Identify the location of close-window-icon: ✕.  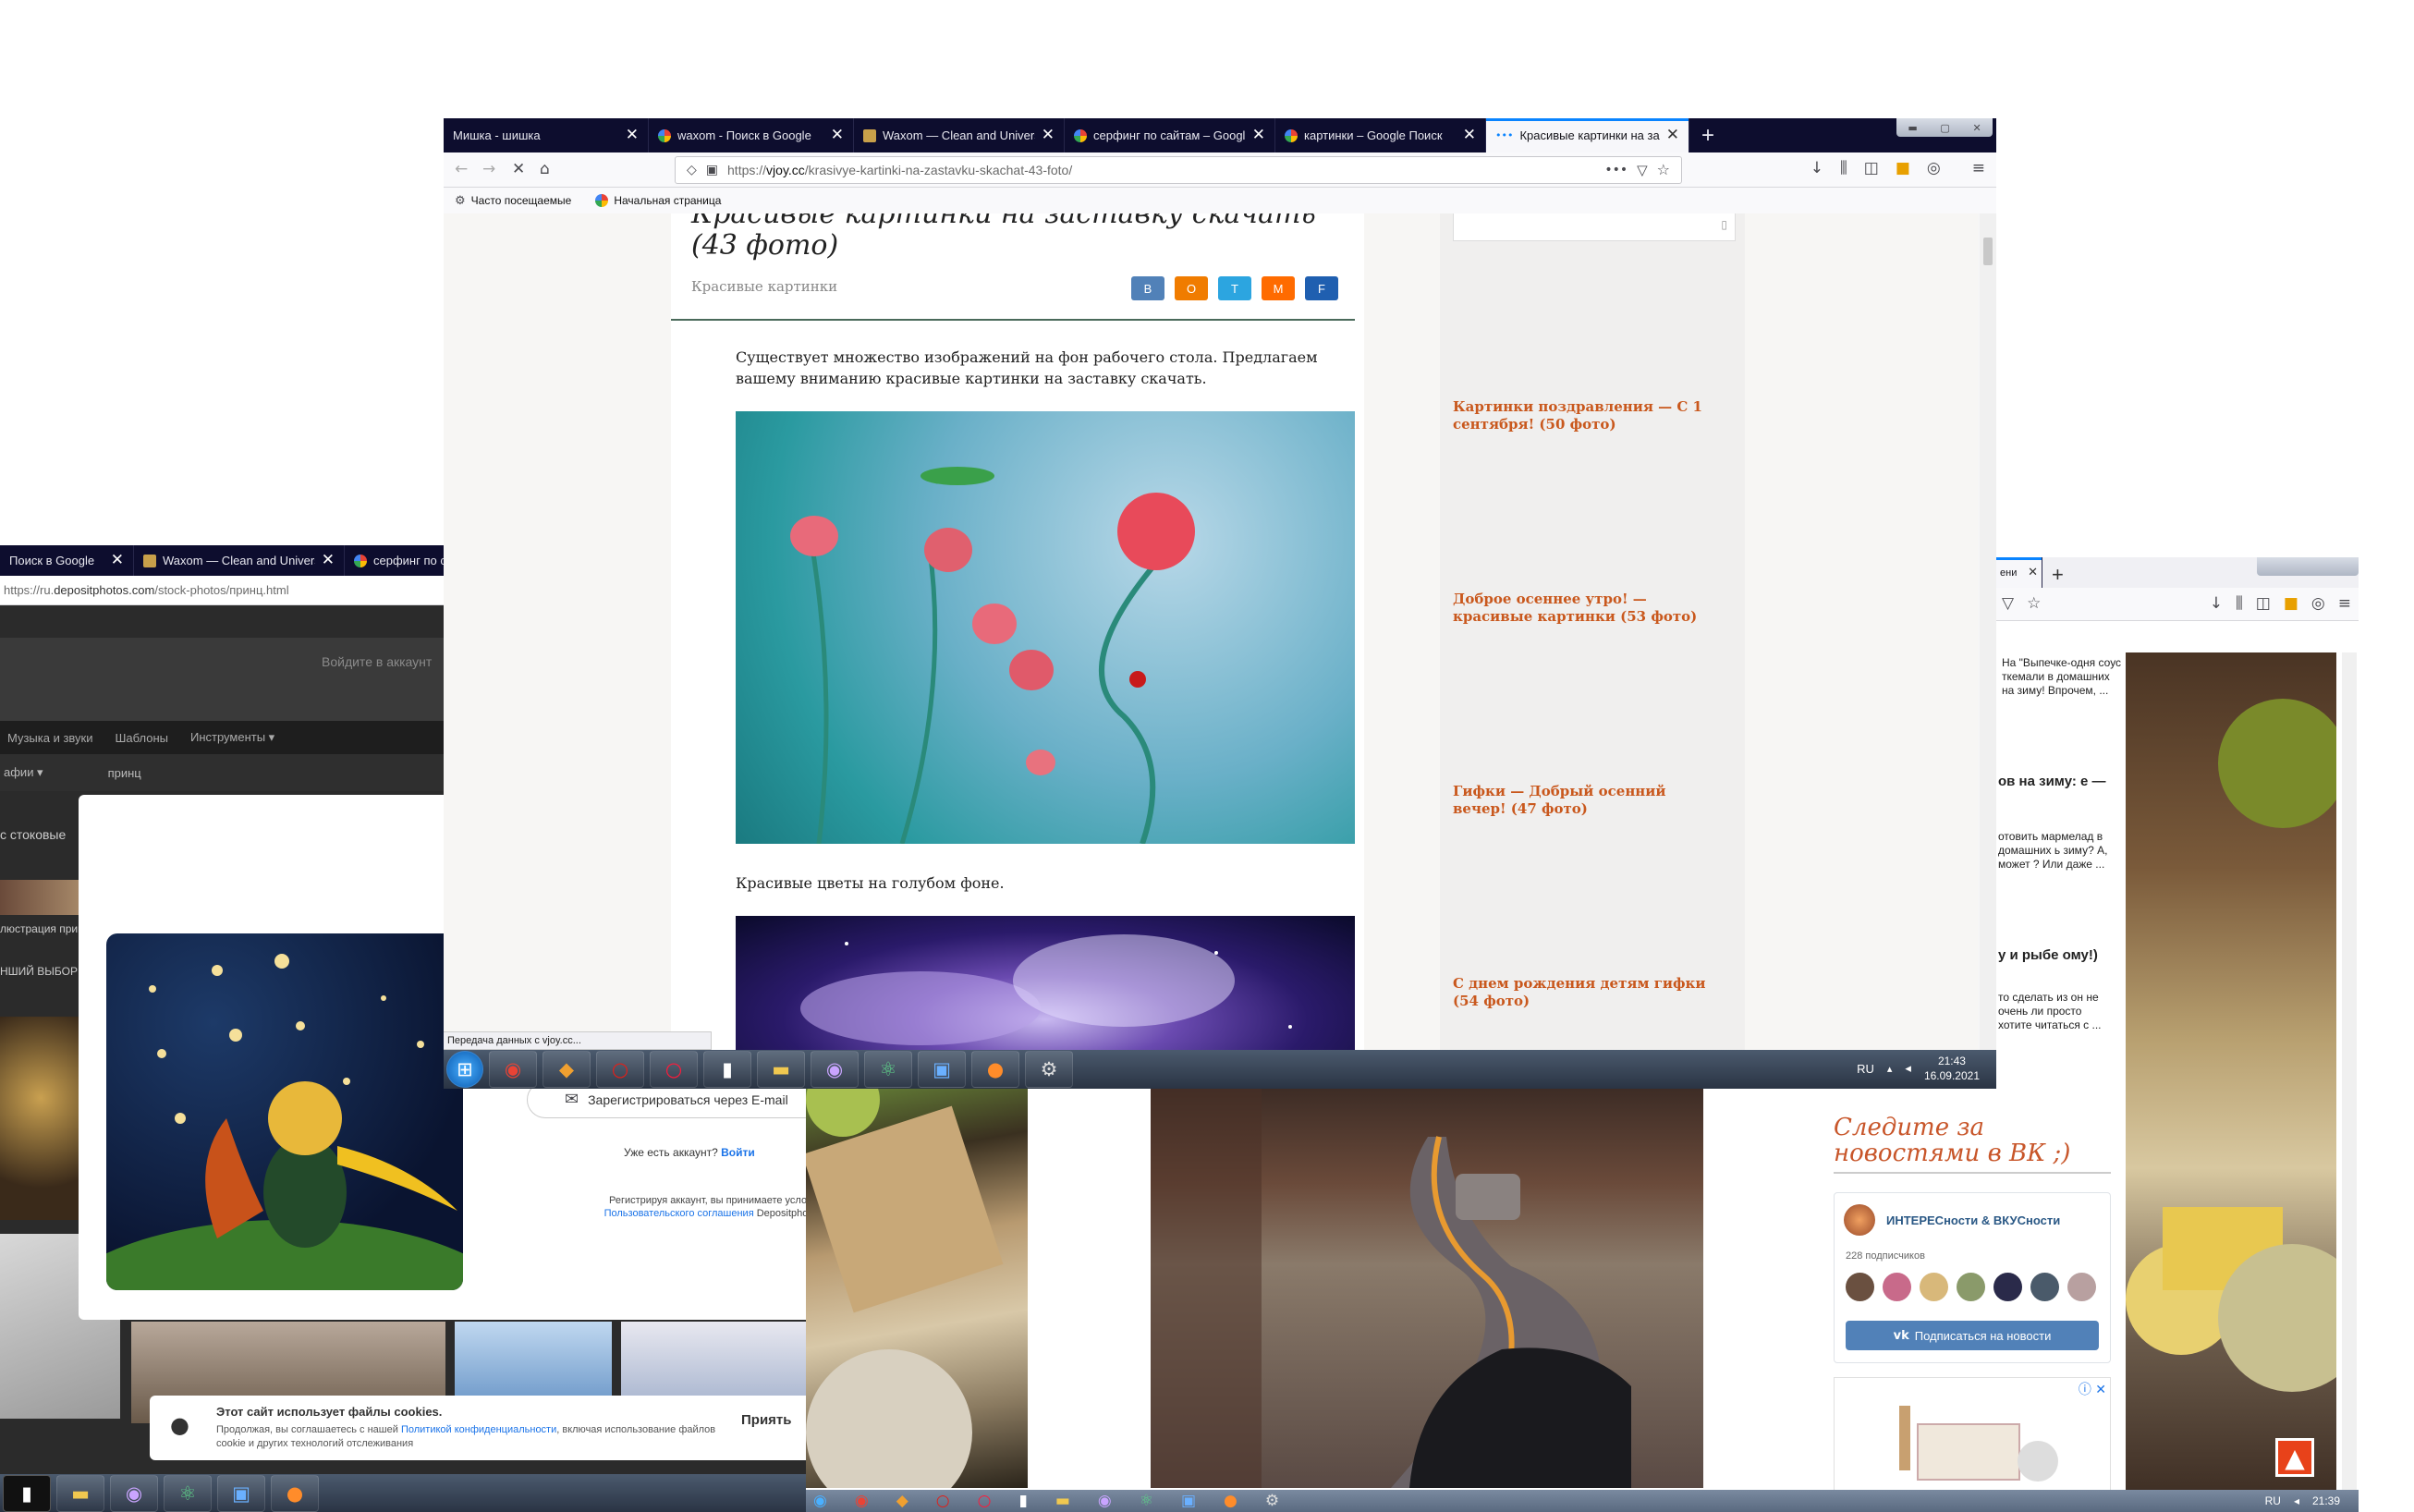
(1976, 128).